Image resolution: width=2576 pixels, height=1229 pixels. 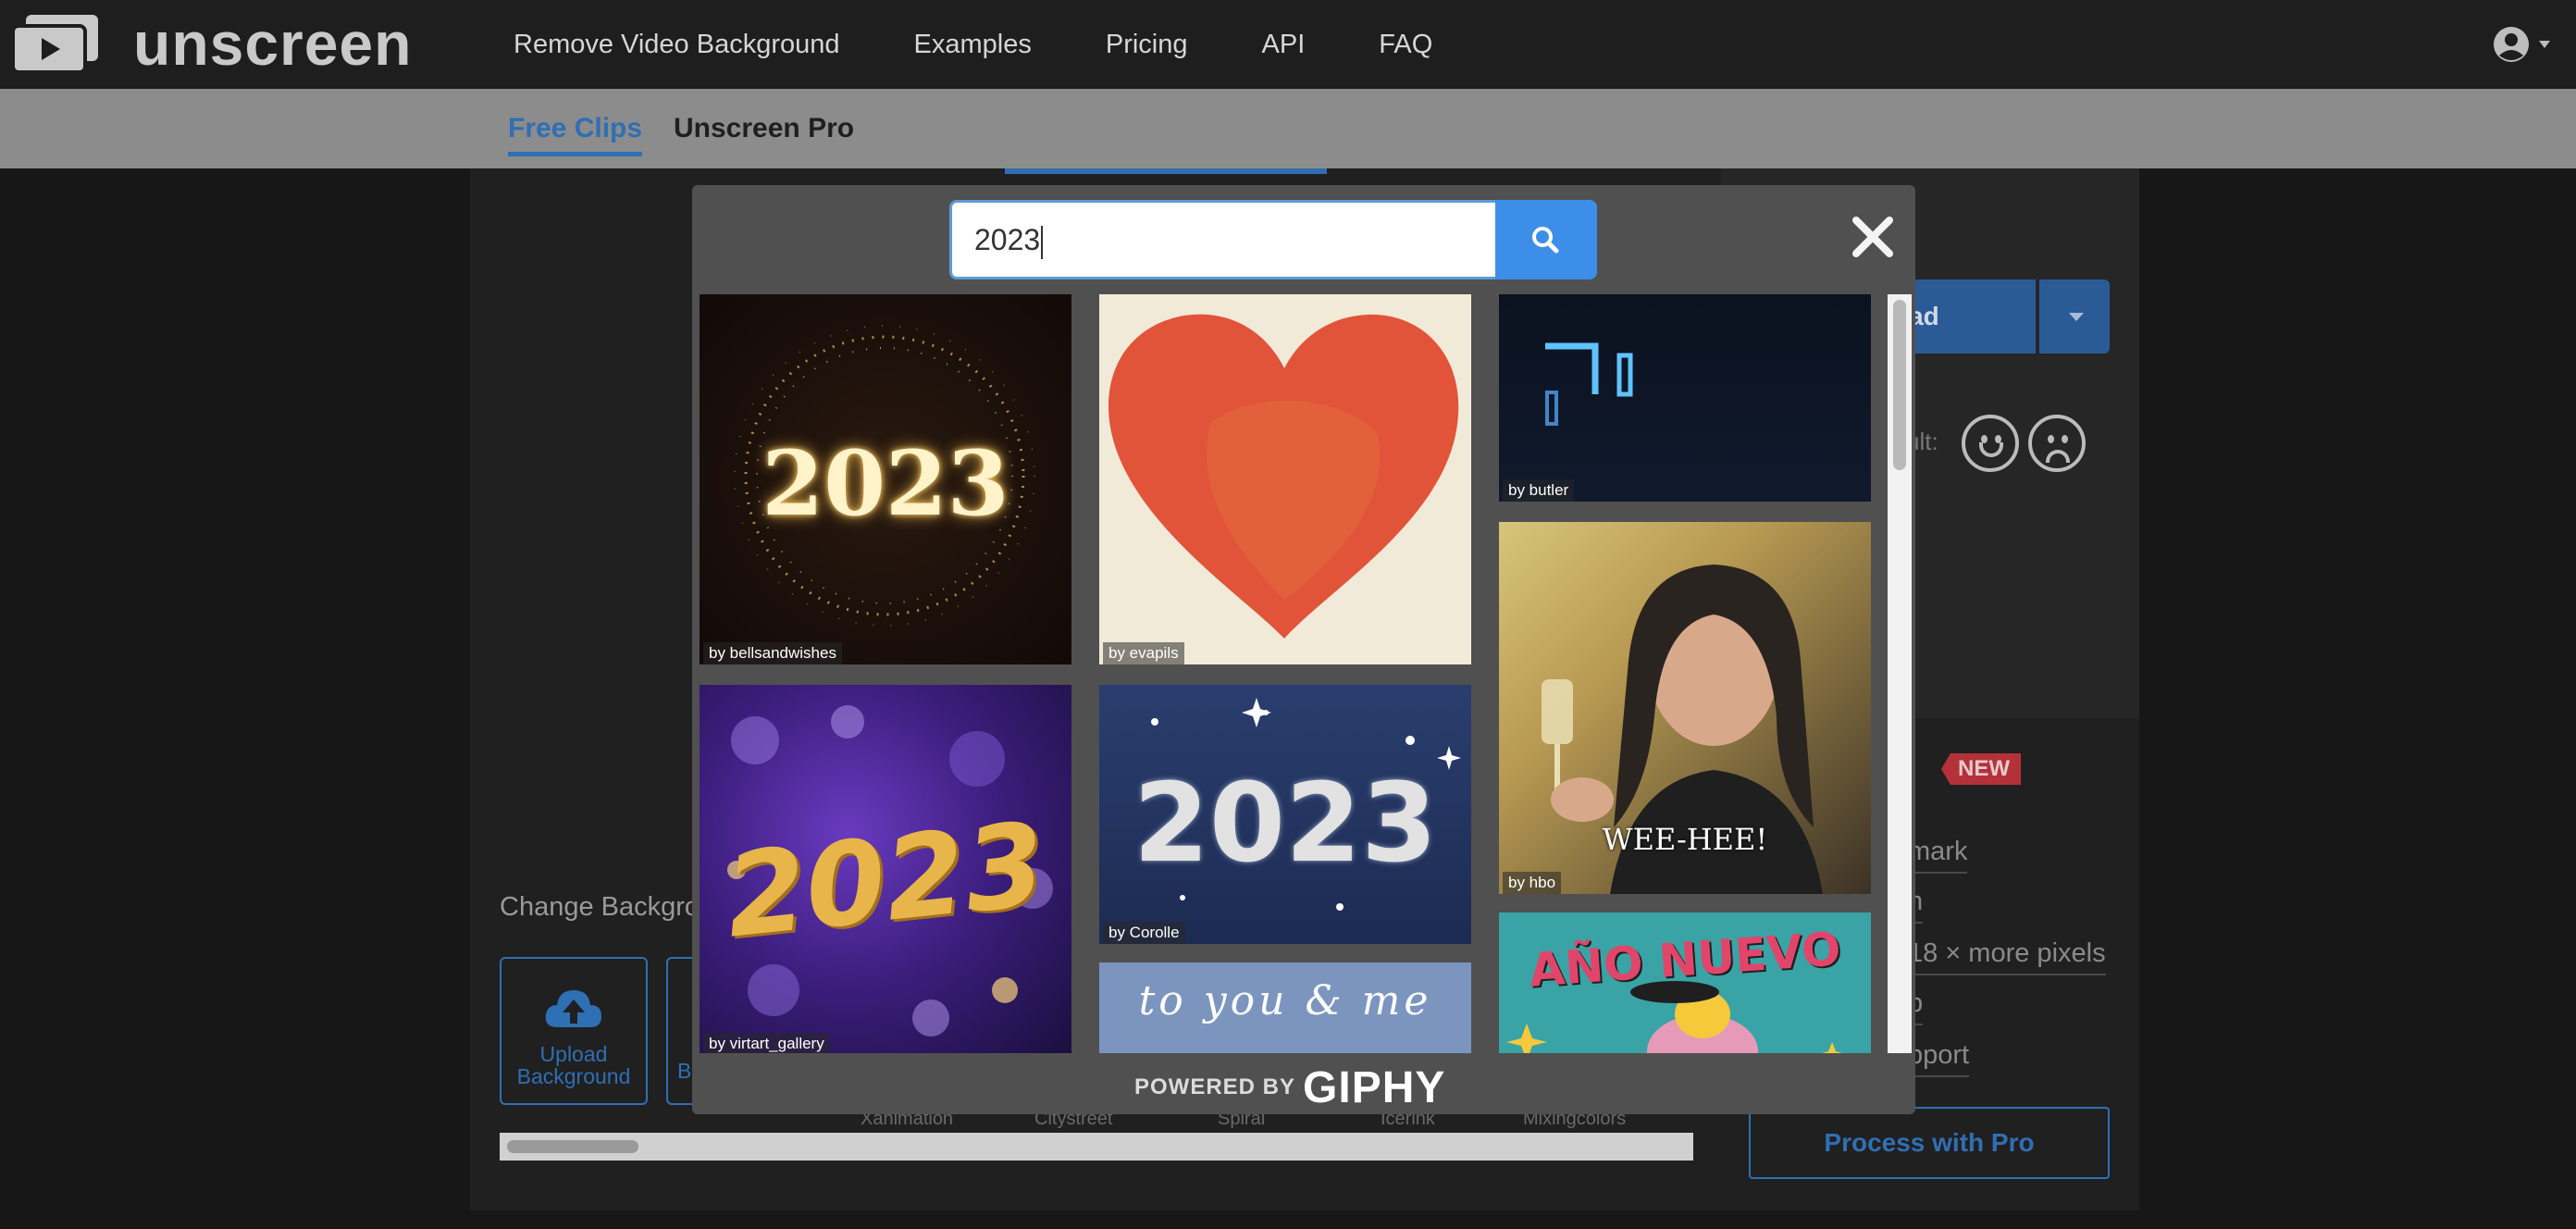 What do you see at coordinates (1938, 855) in the screenshot?
I see `pro-feature-watermark: mark` at bounding box center [1938, 855].